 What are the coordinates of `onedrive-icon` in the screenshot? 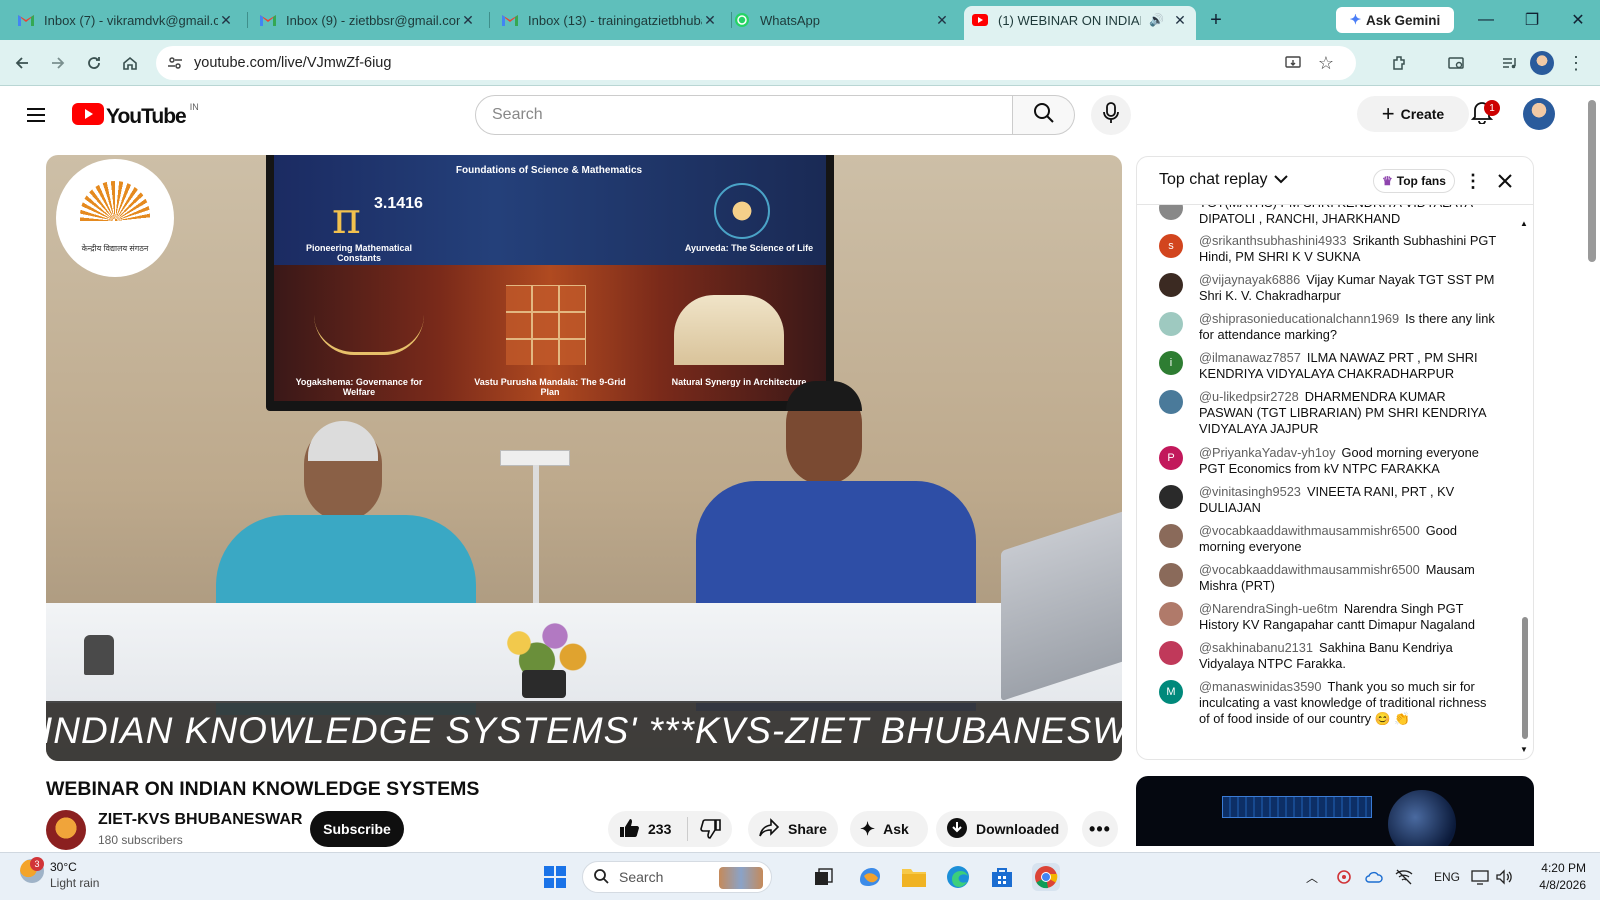 It's located at (1374, 877).